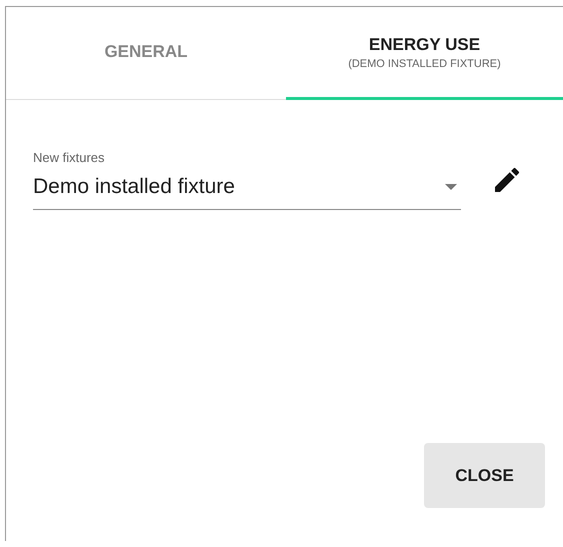 Image resolution: width=563 pixels, height=547 pixels. I want to click on caret-icon, so click(451, 187).